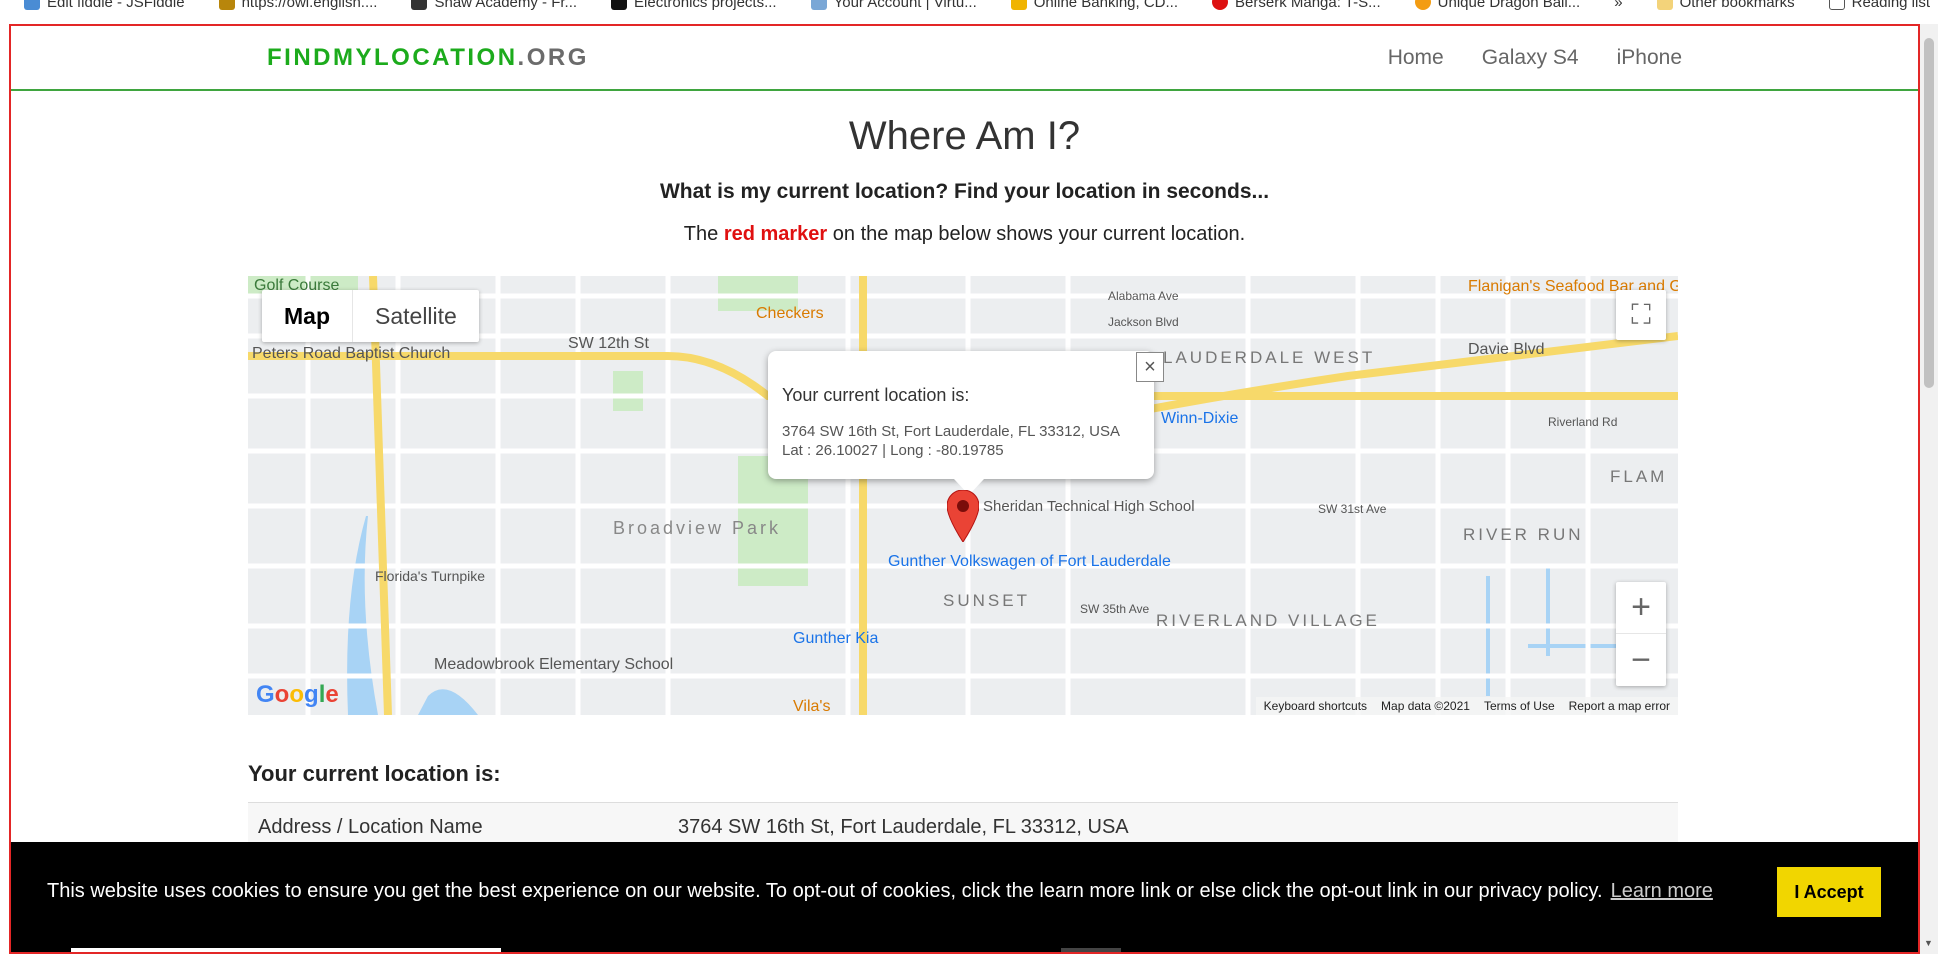  Describe the element at coordinates (1638, 476) in the screenshot. I see `map-label-flam: FLAM` at that location.